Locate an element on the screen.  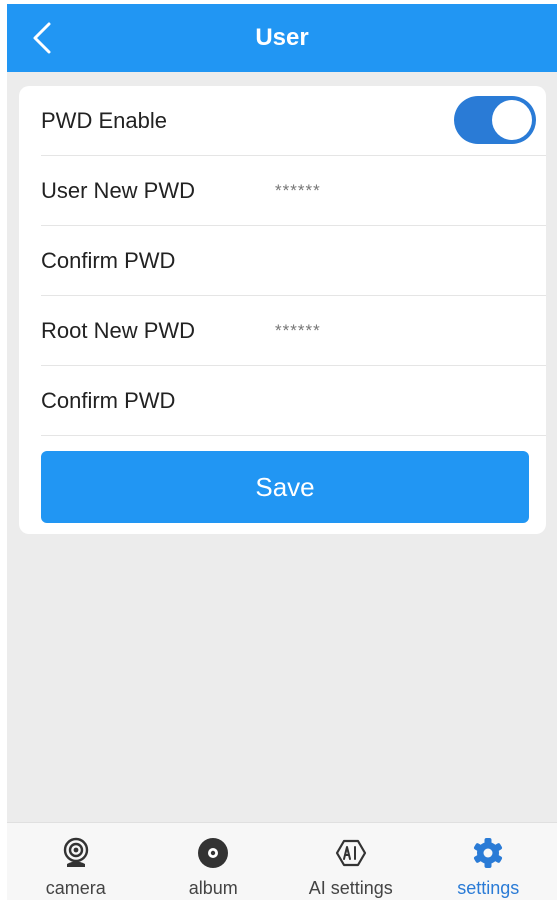
ai-icon is located at coordinates (350, 853).